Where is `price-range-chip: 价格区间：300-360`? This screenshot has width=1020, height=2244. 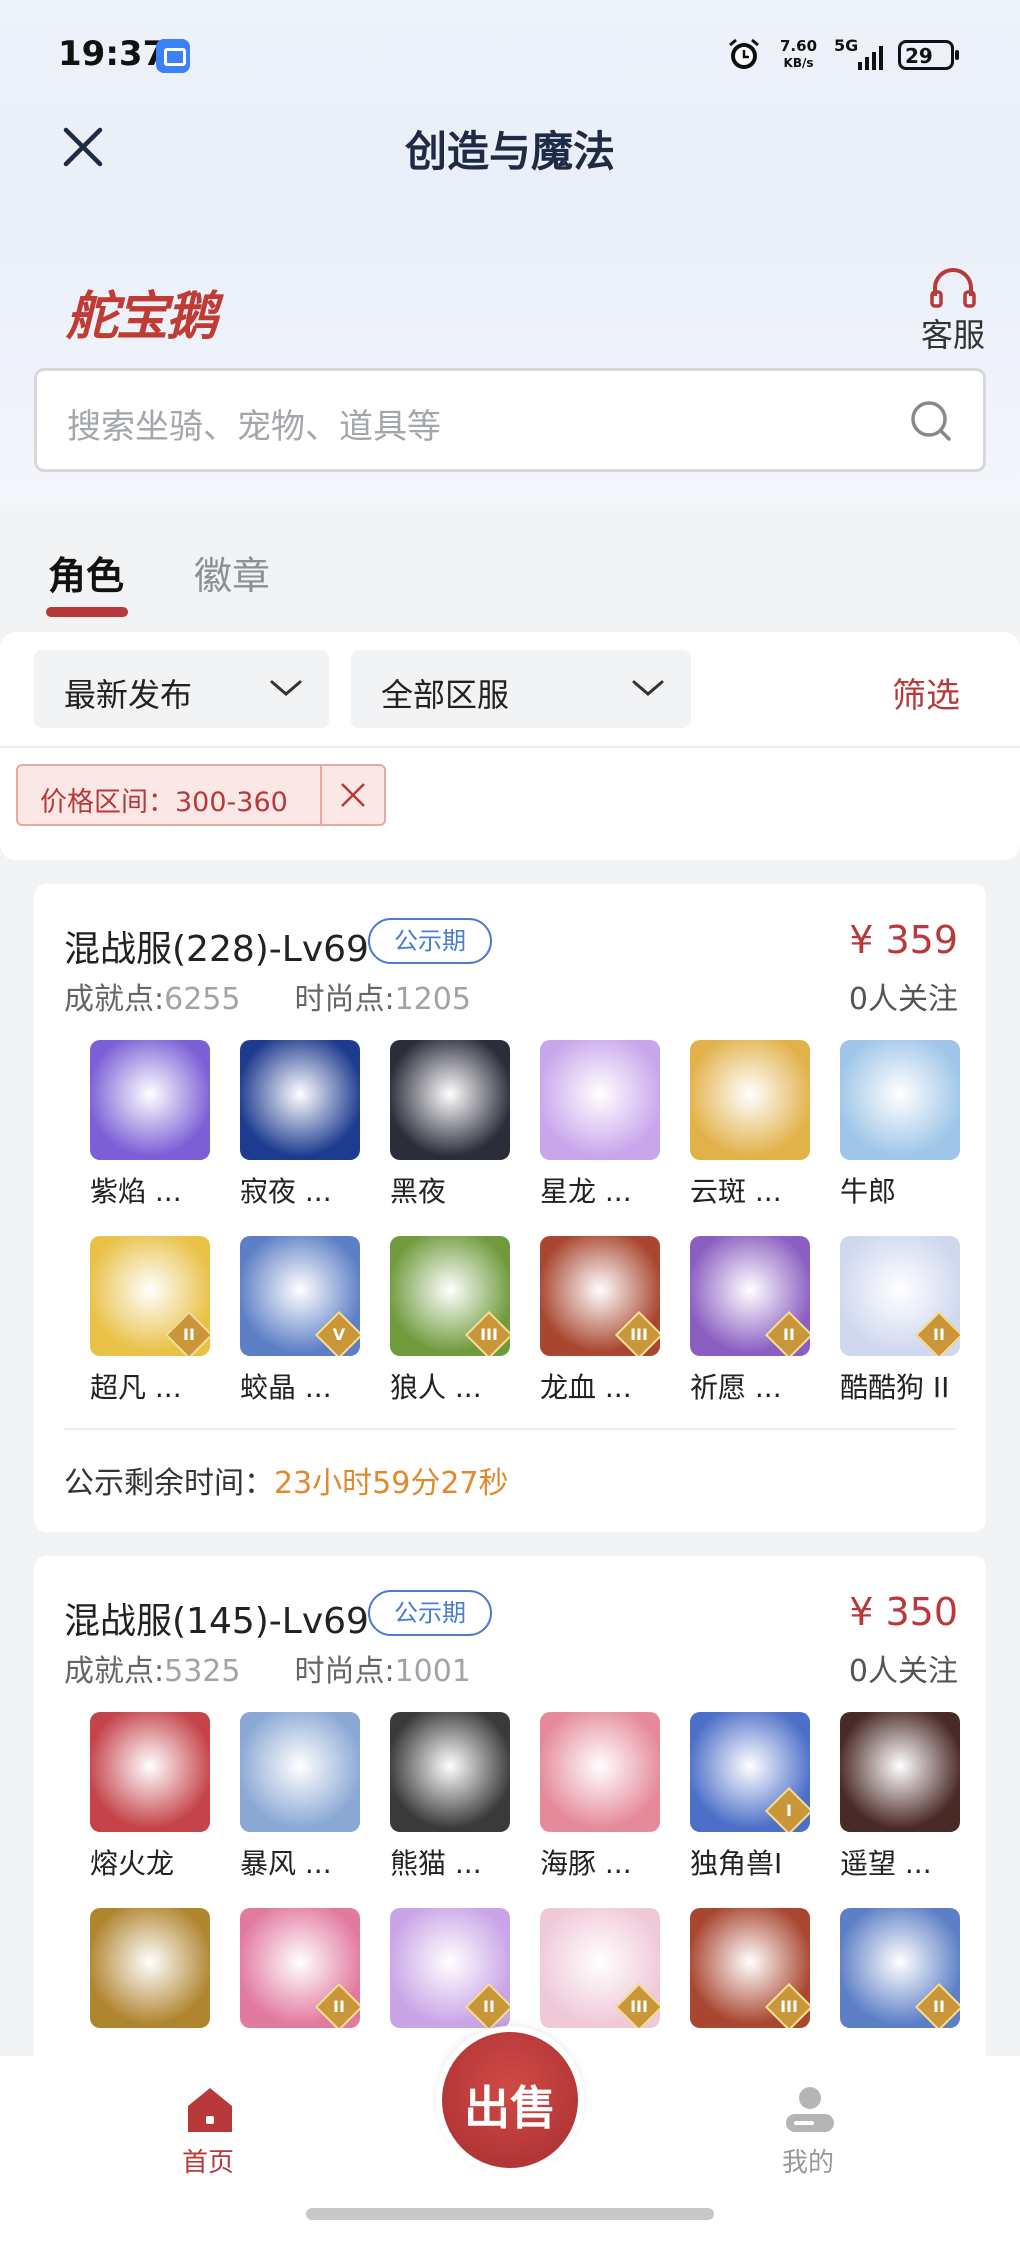
price-range-chip: 价格区间：300-360 is located at coordinates (201, 795).